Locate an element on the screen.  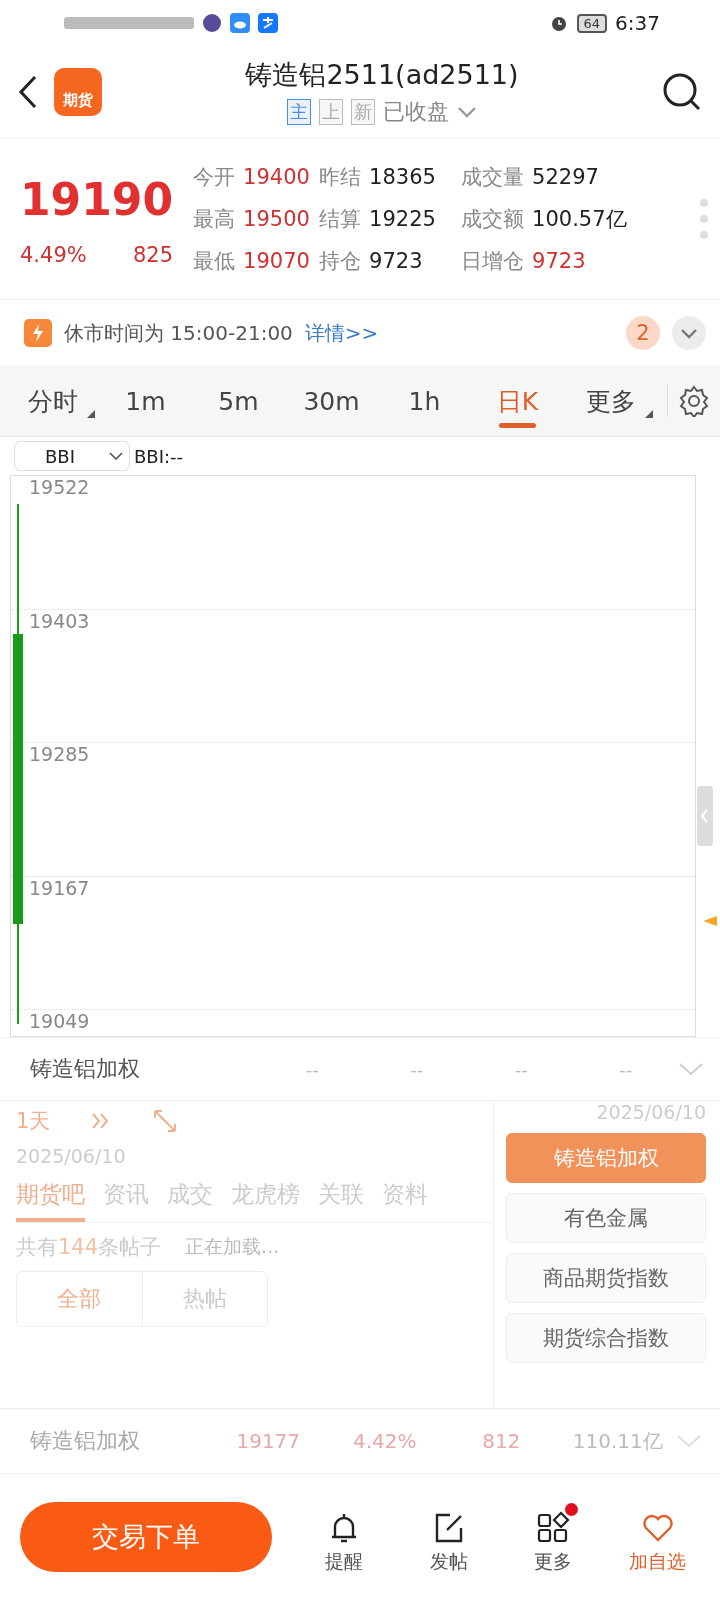
index-price: 19177 is located at coordinates (268, 1441).